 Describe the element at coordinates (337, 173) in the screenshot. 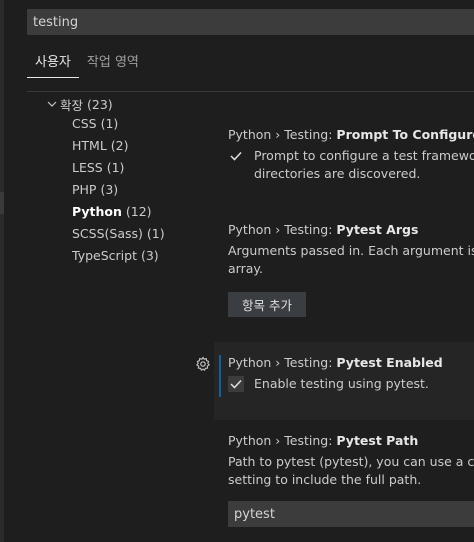

I see `setting-description: directories are discovered.` at that location.